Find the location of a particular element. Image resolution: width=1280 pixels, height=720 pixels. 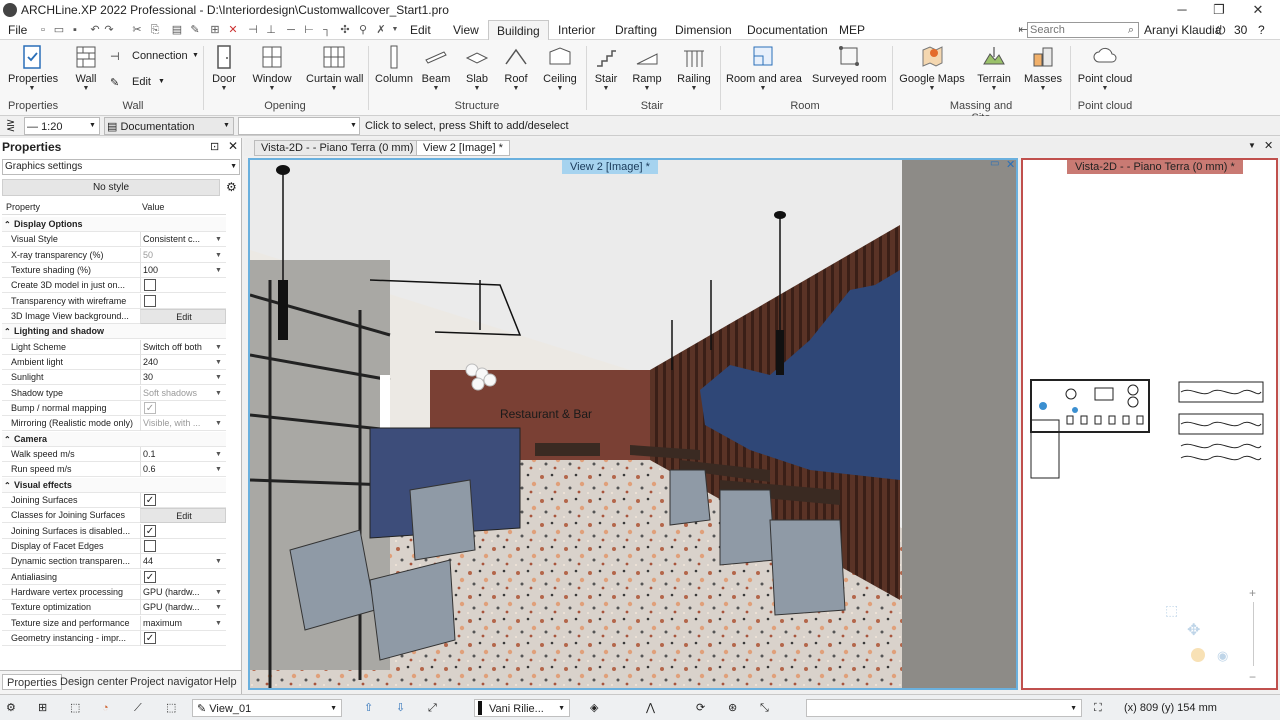

point-cloud-button: Point cloud ▼ is located at coordinates (1105, 68).